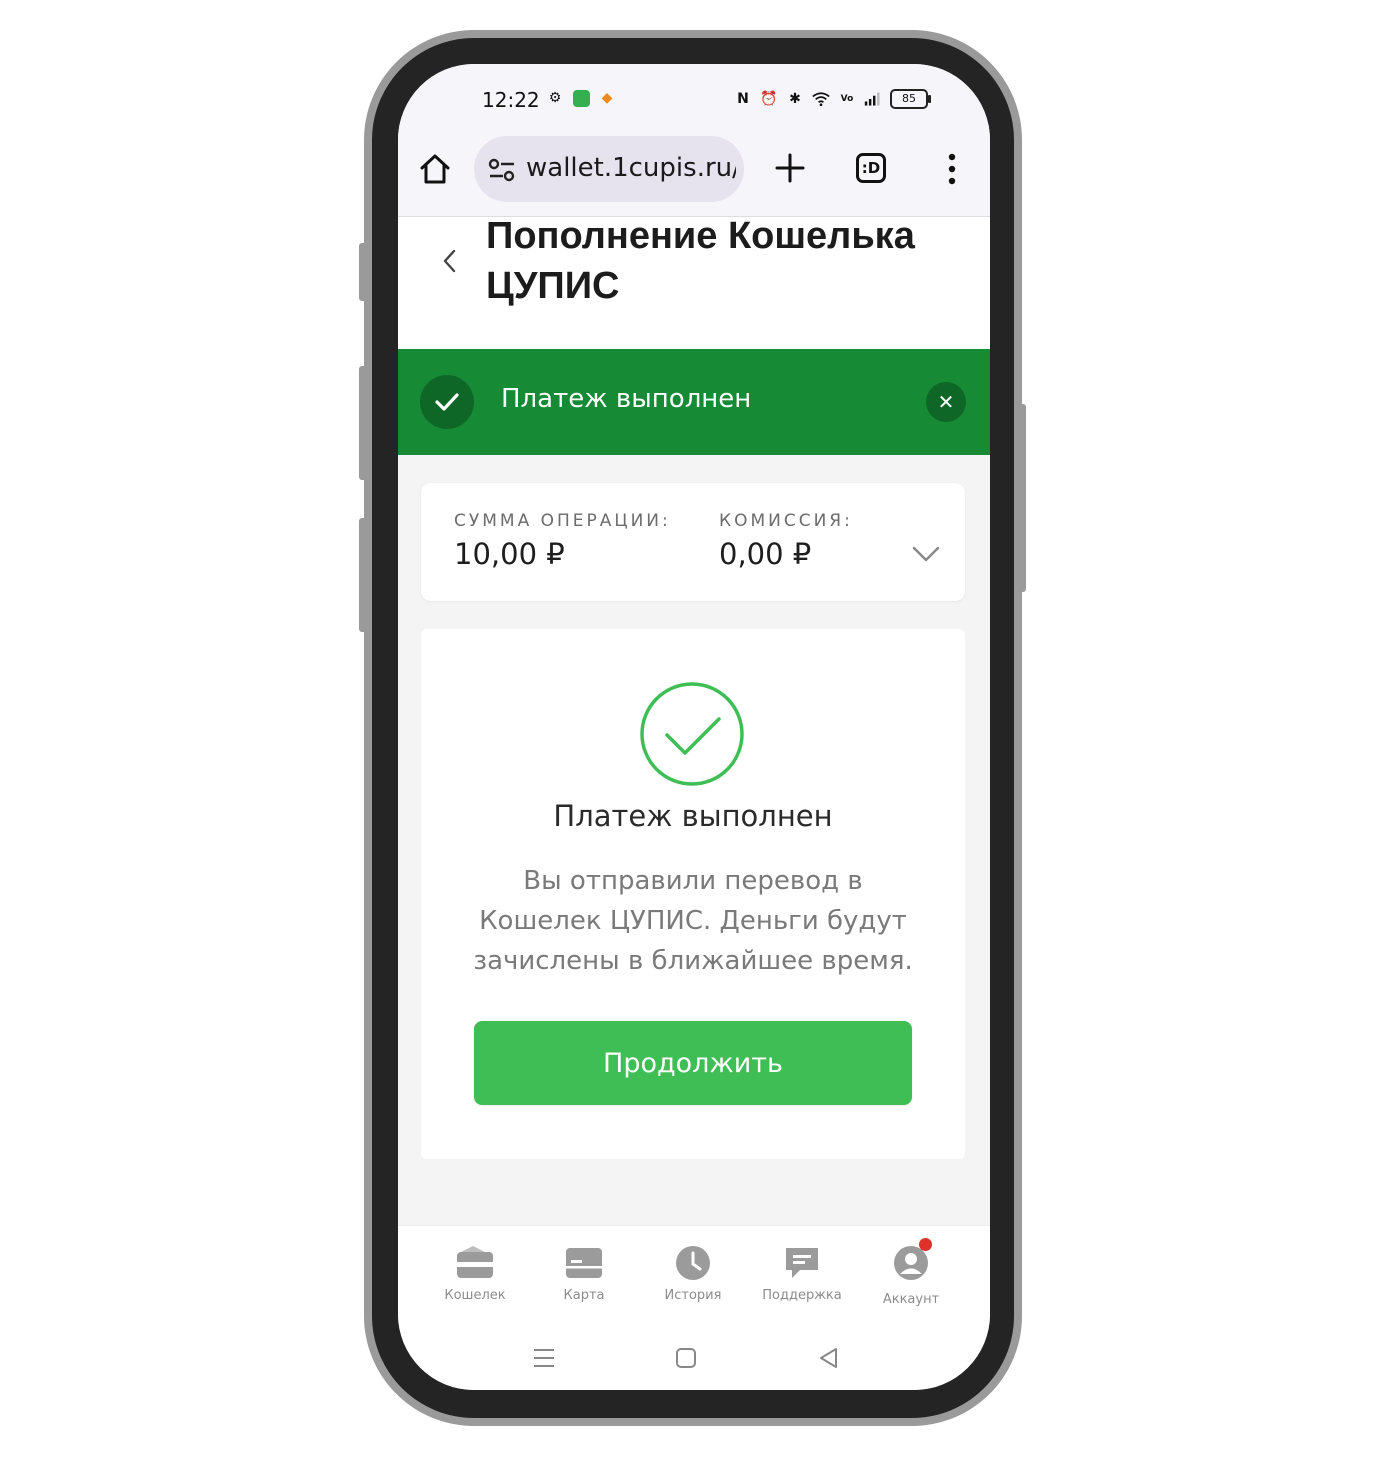 Image resolution: width=1386 pixels, height=1458 pixels. Describe the element at coordinates (946, 402) in the screenshot. I see `banner-close-icon: ✕` at that location.